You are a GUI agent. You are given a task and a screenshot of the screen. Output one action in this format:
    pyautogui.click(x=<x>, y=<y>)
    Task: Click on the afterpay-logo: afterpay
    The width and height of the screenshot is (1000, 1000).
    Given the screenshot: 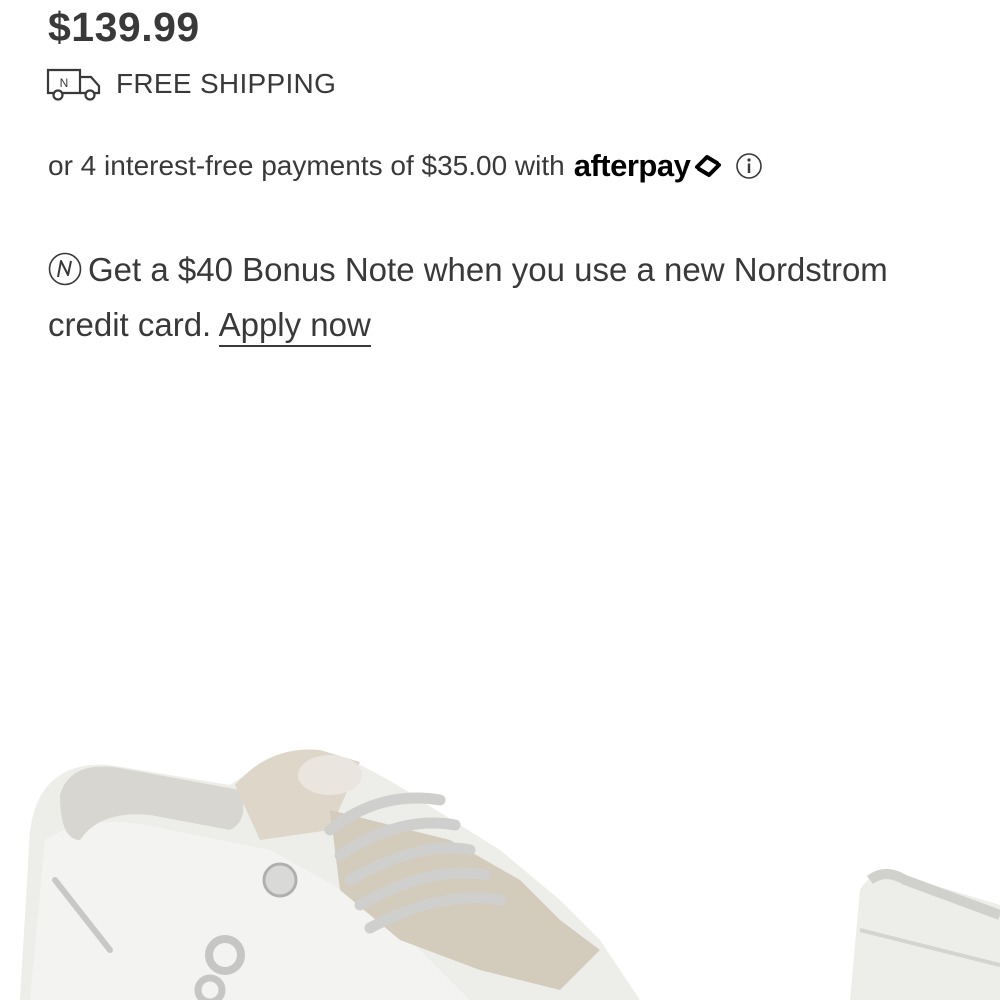 What is the action you would take?
    pyautogui.click(x=632, y=165)
    